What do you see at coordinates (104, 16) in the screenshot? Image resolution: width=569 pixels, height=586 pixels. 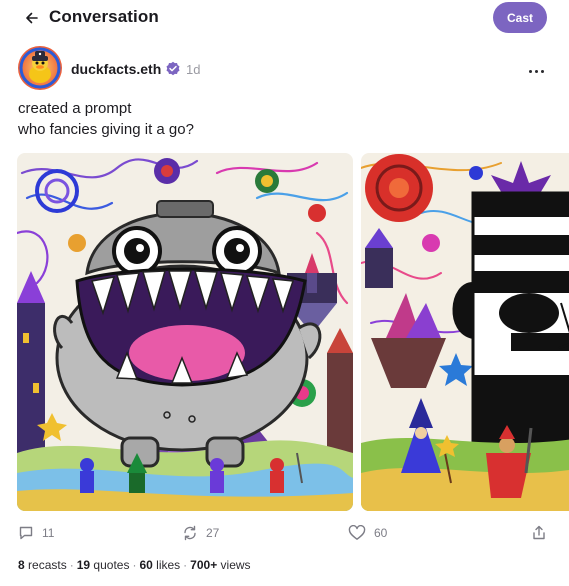 I see `page-title: Conversation` at bounding box center [104, 16].